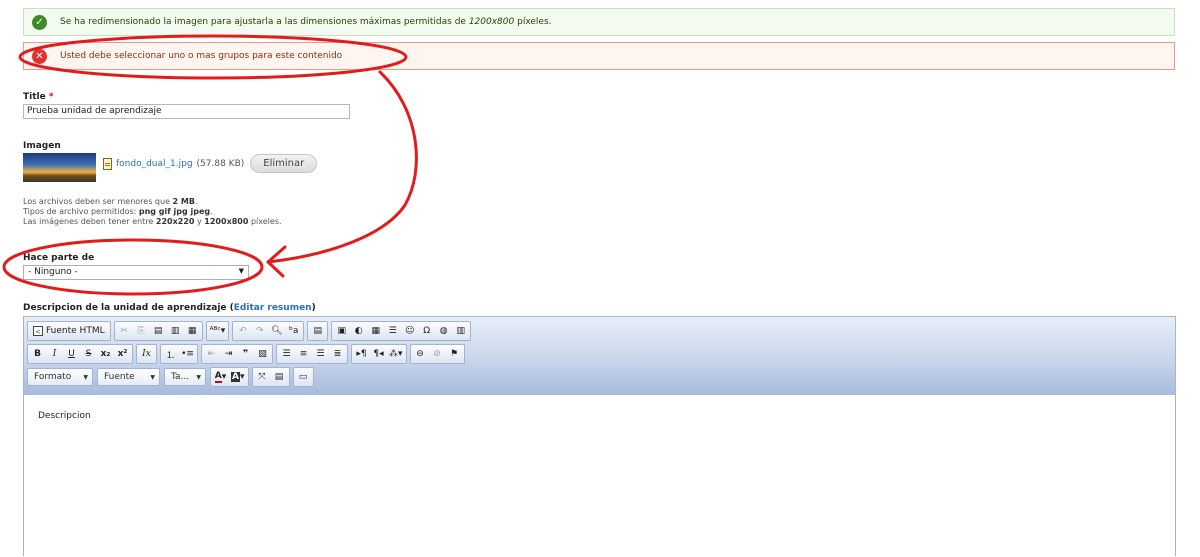 The width and height of the screenshot is (1200, 557). I want to click on find-icon: 🔍︎, so click(276, 331).